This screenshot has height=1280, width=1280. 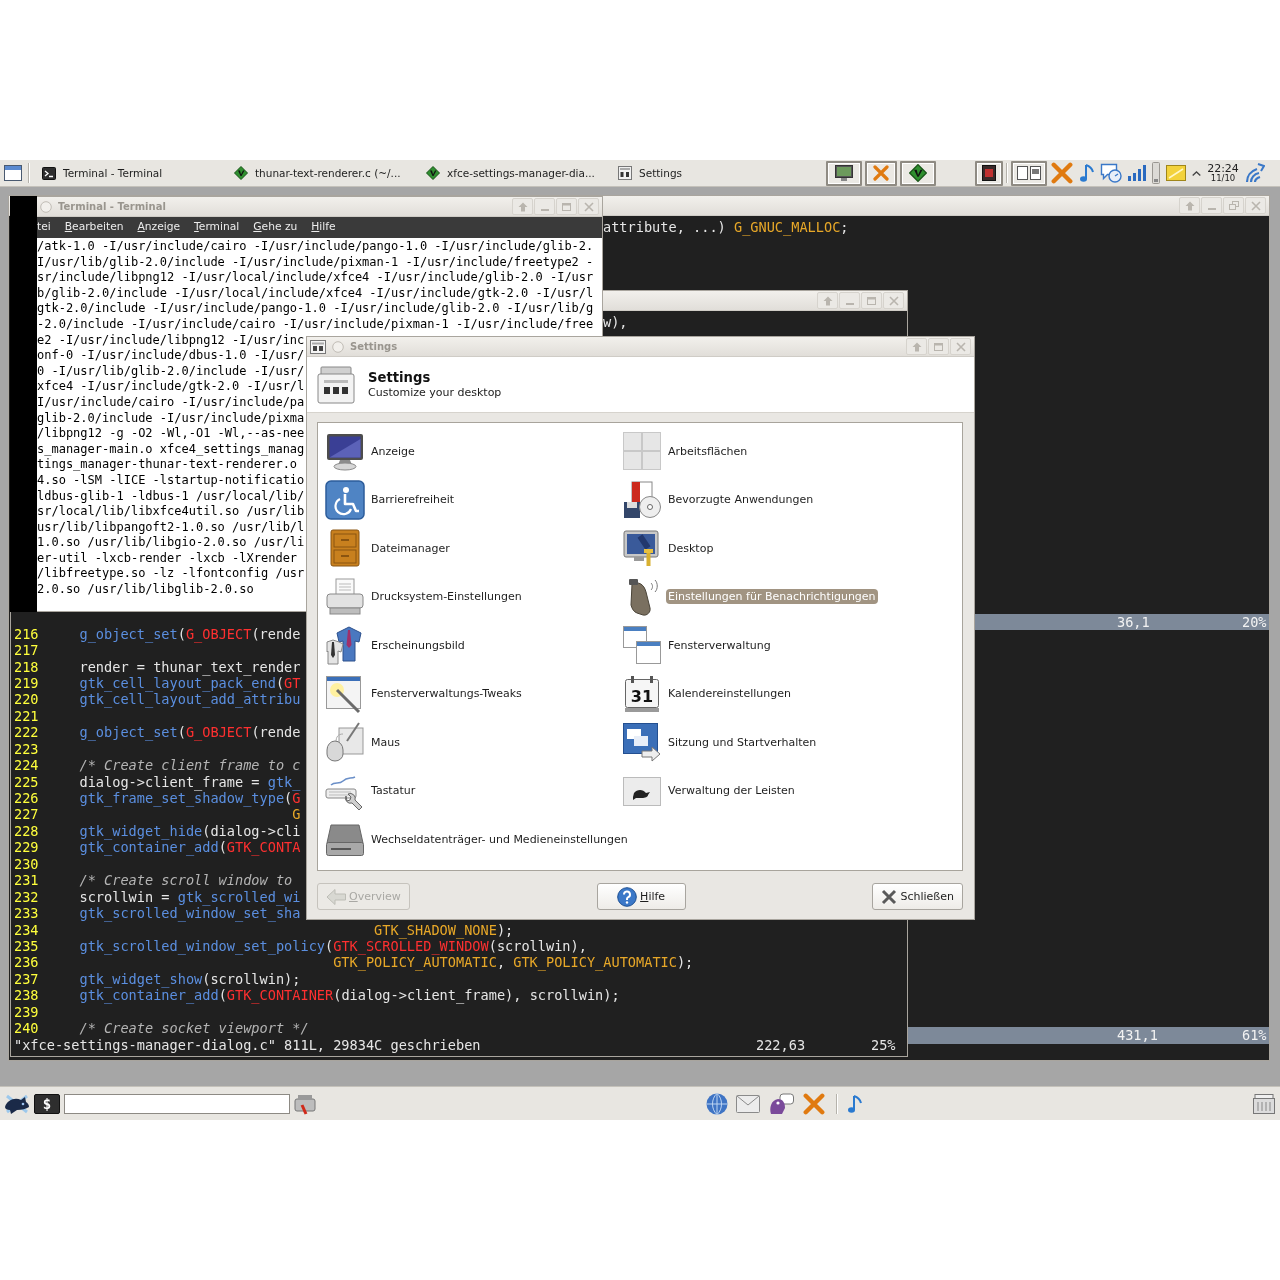 I want to click on menu-item: Terminal, so click(x=217, y=227).